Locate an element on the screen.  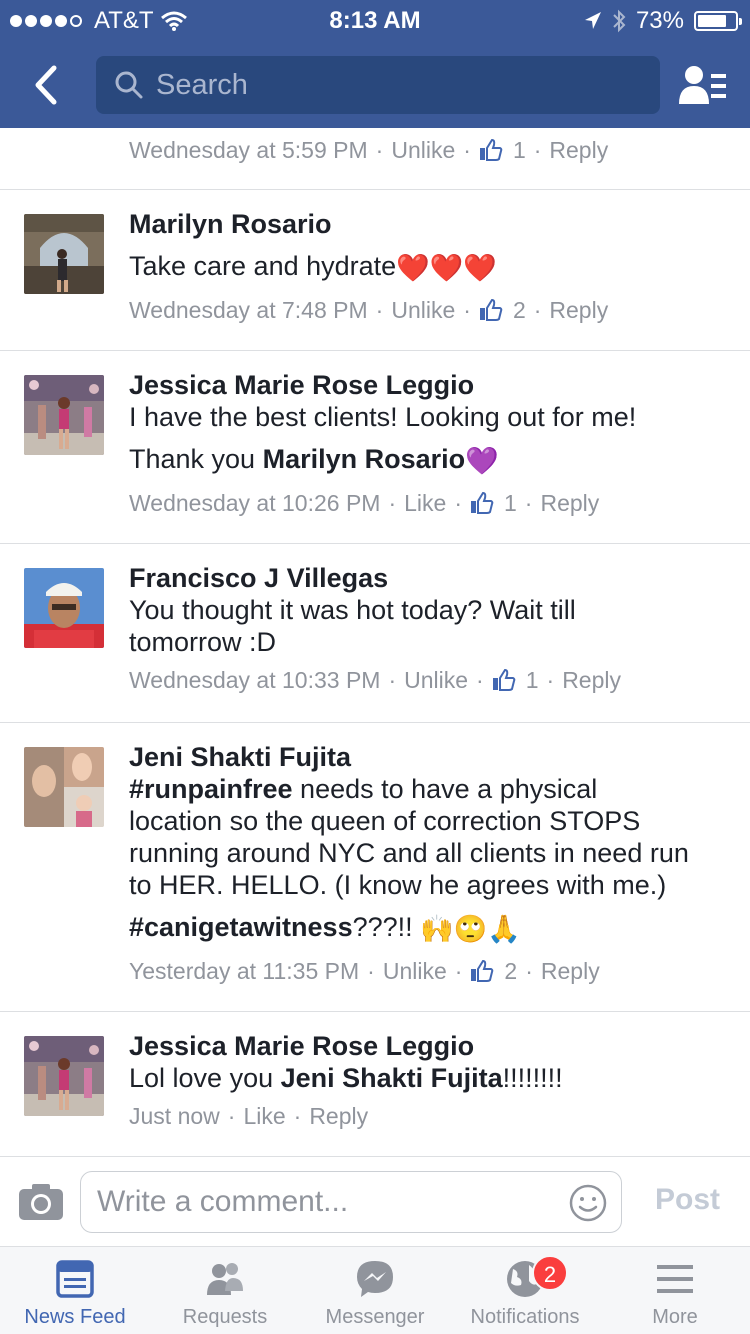
comment-author: Jeni Shakti Fujita is located at coordinates (429, 757).